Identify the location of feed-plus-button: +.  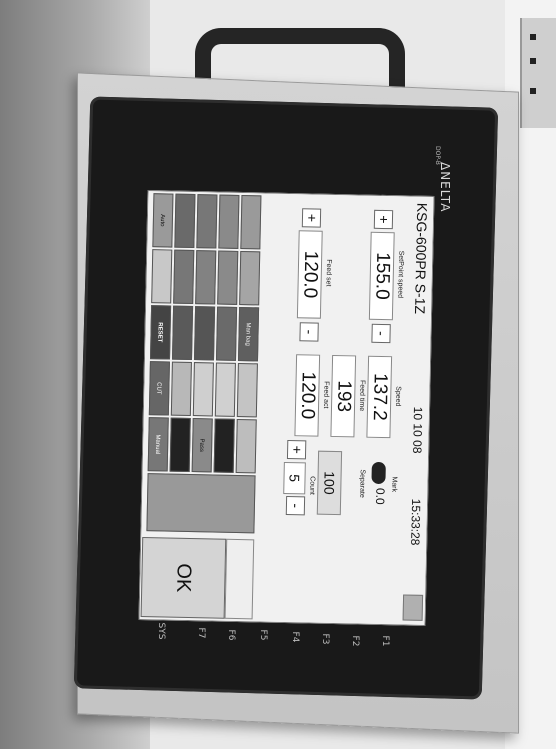
(311, 218).